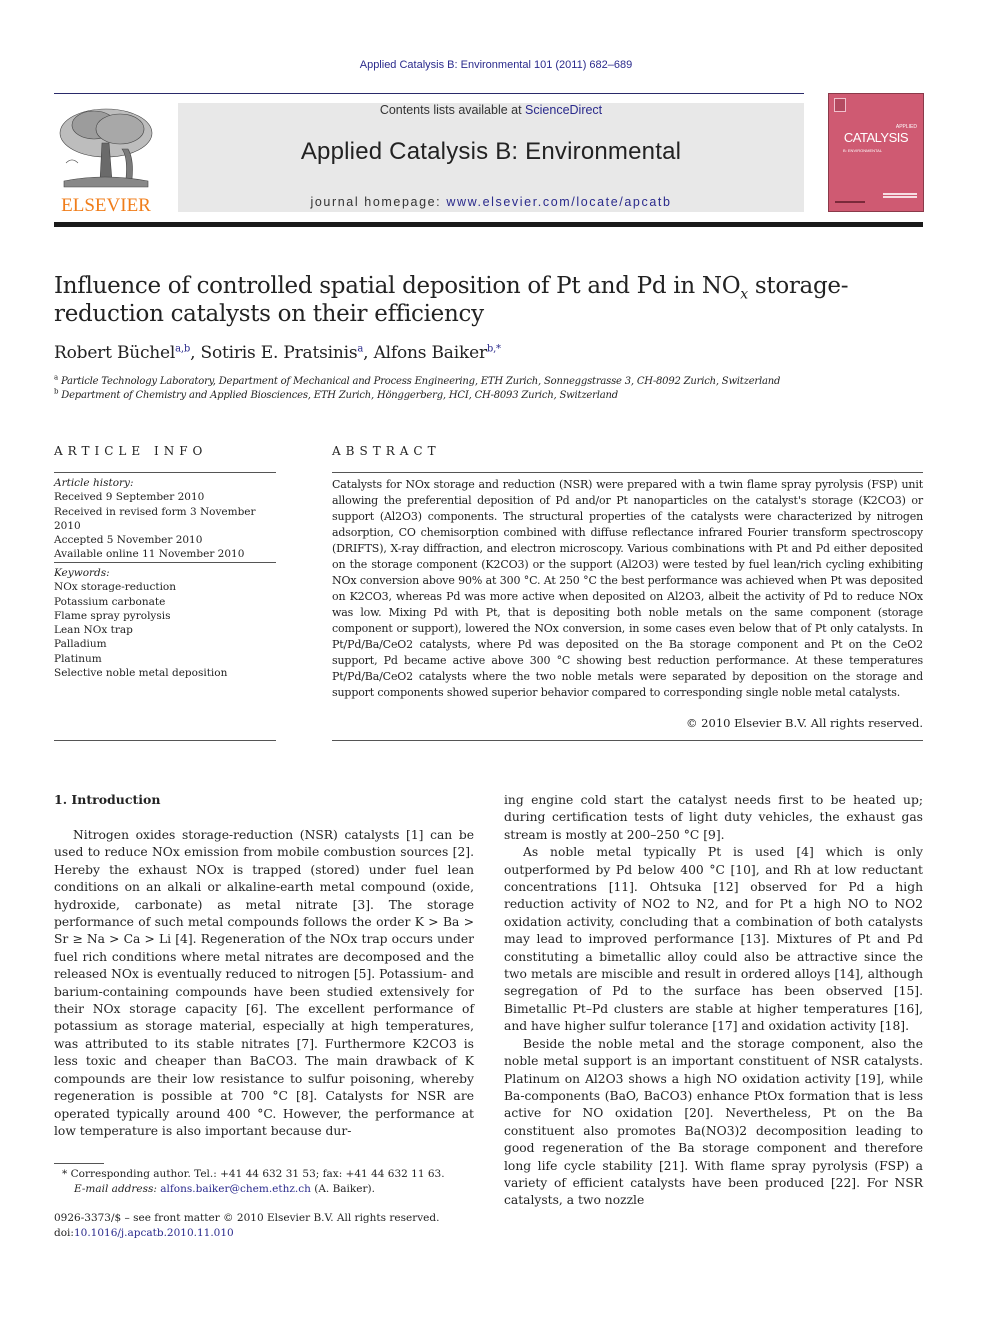 Image resolution: width=992 pixels, height=1323 pixels. What do you see at coordinates (165, 472) in the screenshot?
I see `article-info-rule` at bounding box center [165, 472].